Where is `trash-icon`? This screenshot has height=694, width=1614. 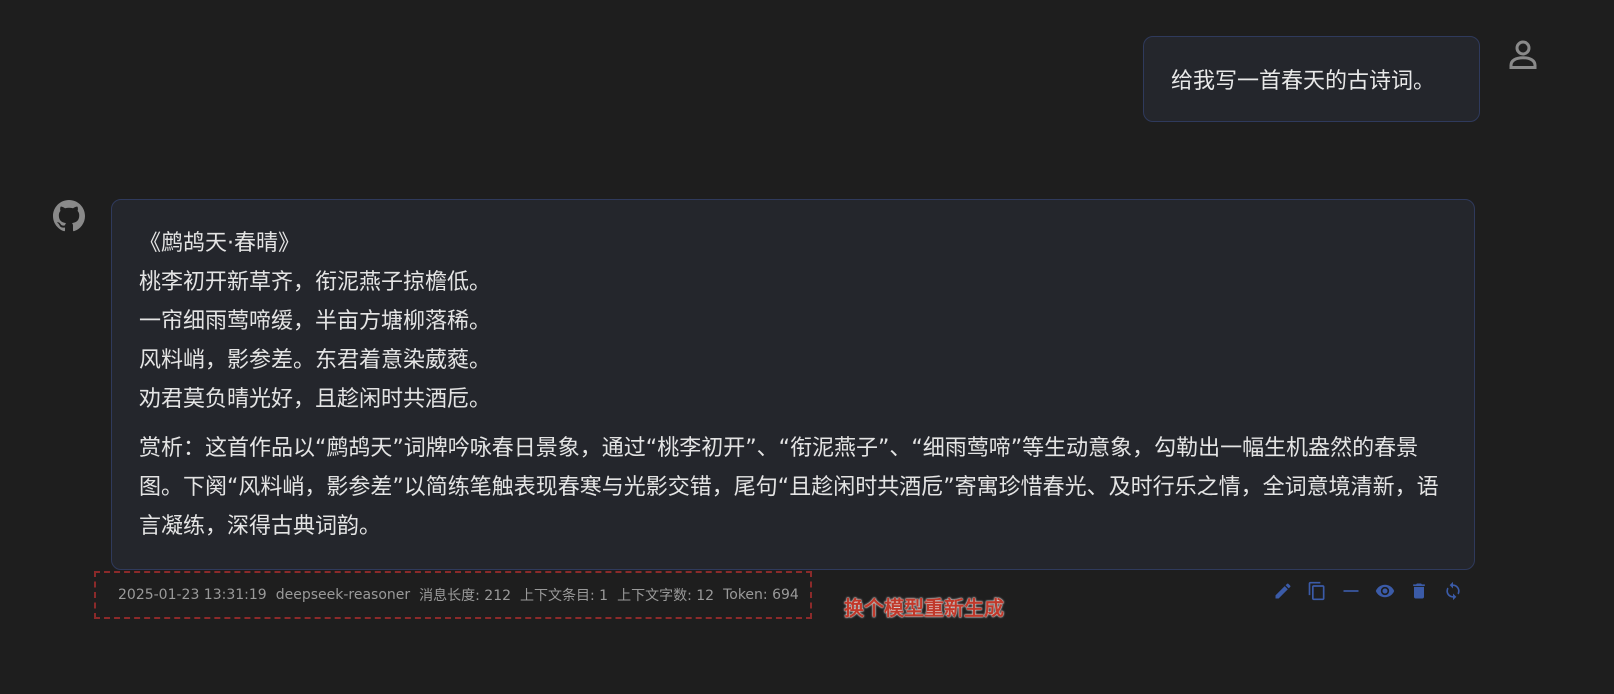
trash-icon is located at coordinates (1419, 591).